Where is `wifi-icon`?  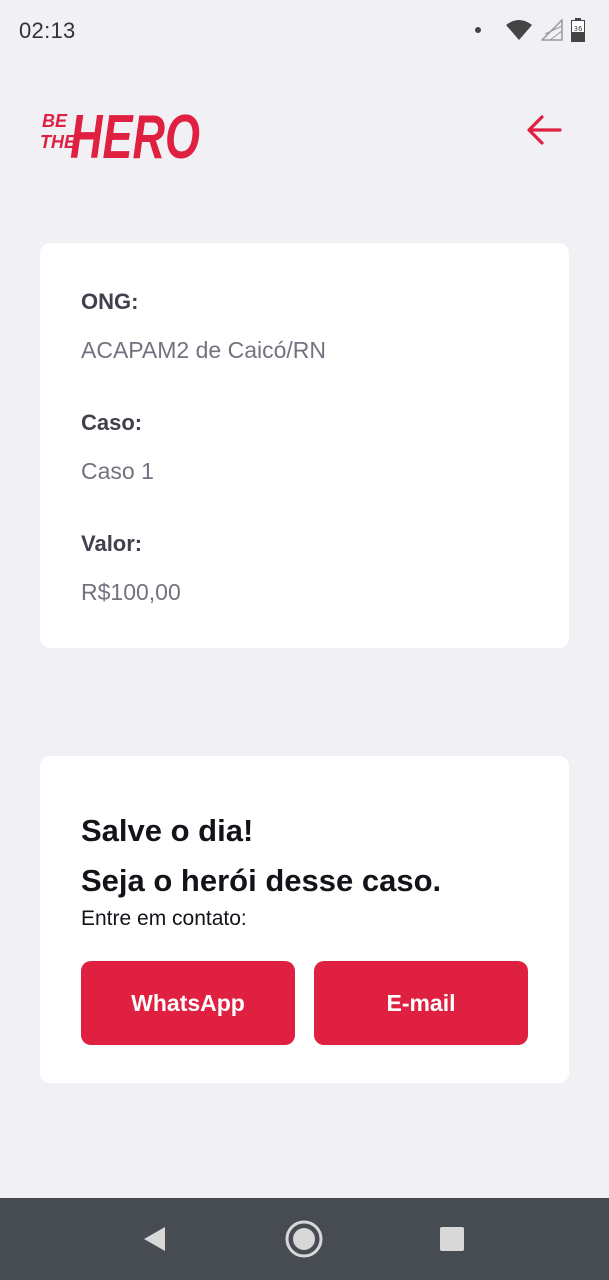
wifi-icon is located at coordinates (519, 30).